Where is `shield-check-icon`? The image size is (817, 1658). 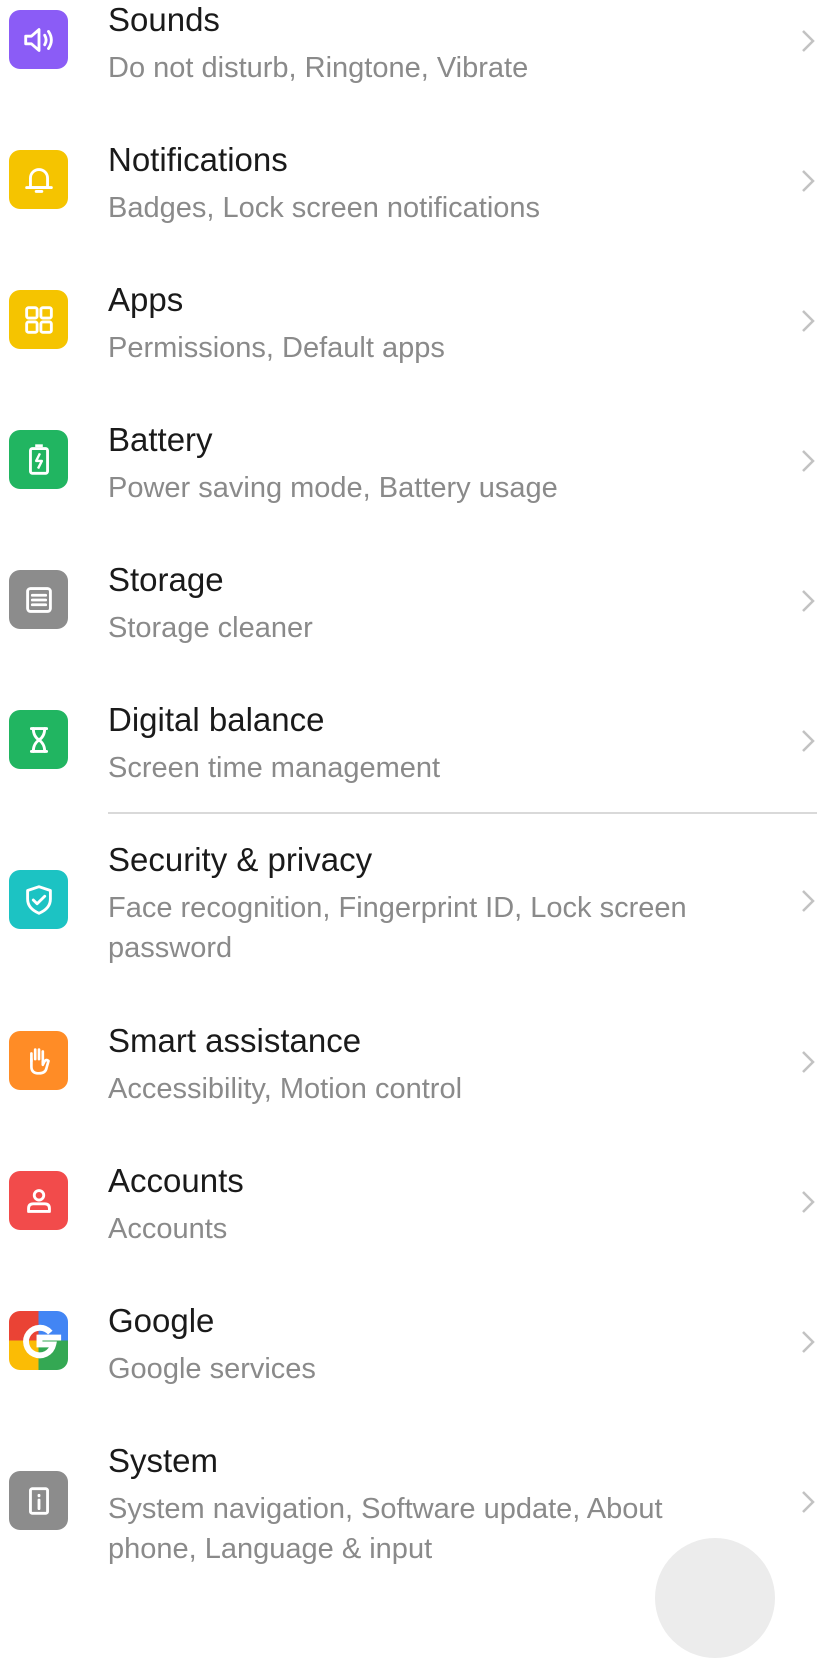
shield-check-icon is located at coordinates (38, 899).